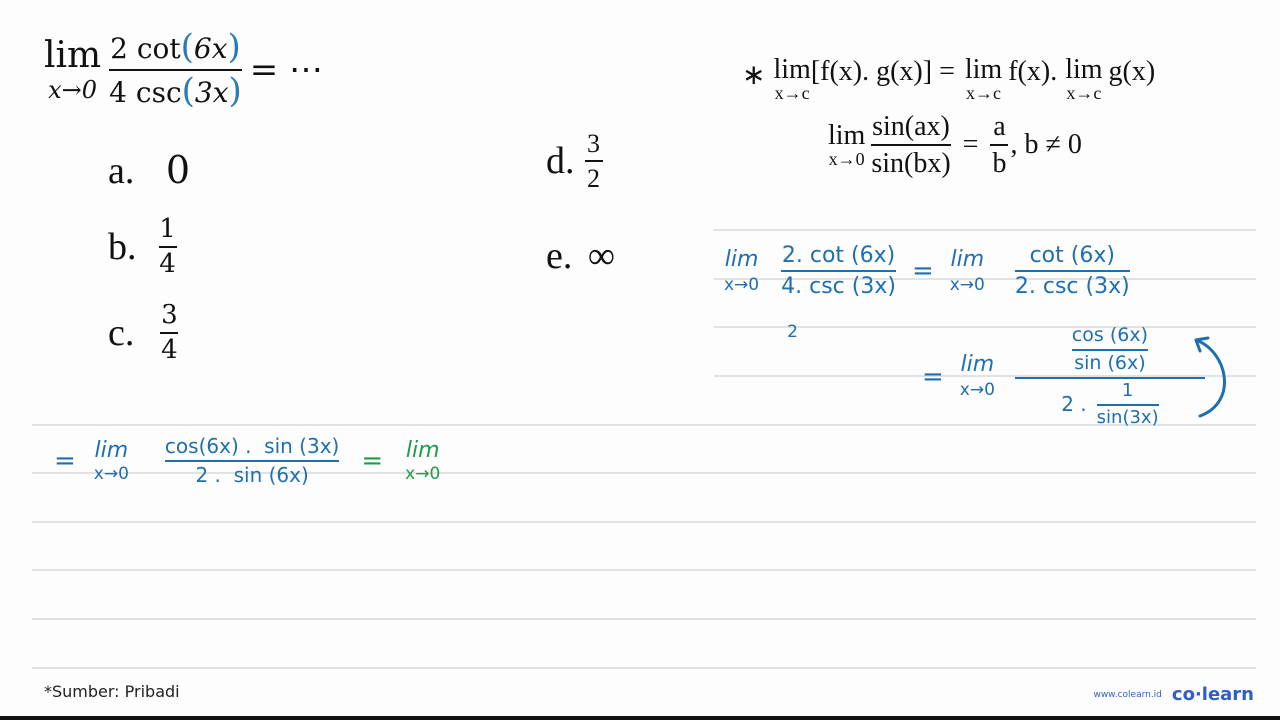  I want to click on question-limit: lim x→0, so click(73, 69).